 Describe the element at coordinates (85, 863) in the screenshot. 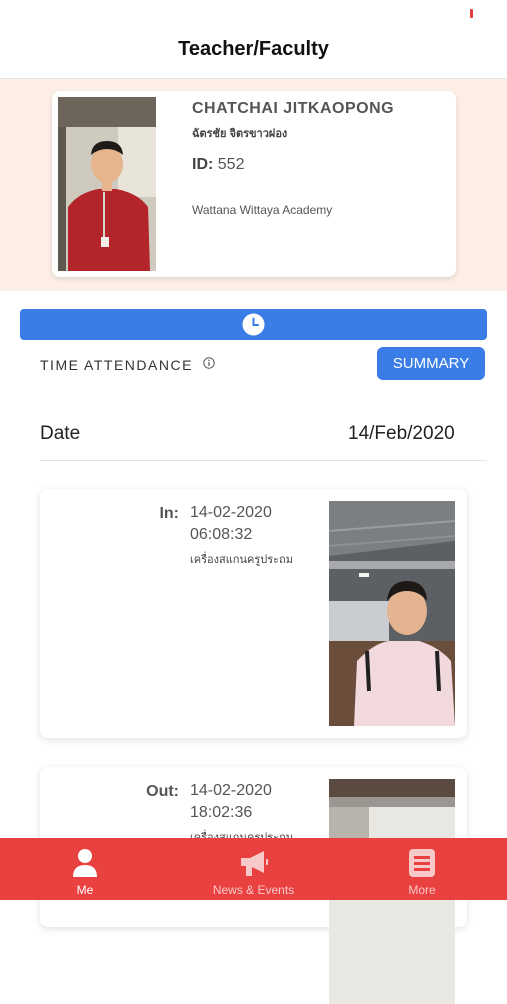

I see `person-icon` at that location.